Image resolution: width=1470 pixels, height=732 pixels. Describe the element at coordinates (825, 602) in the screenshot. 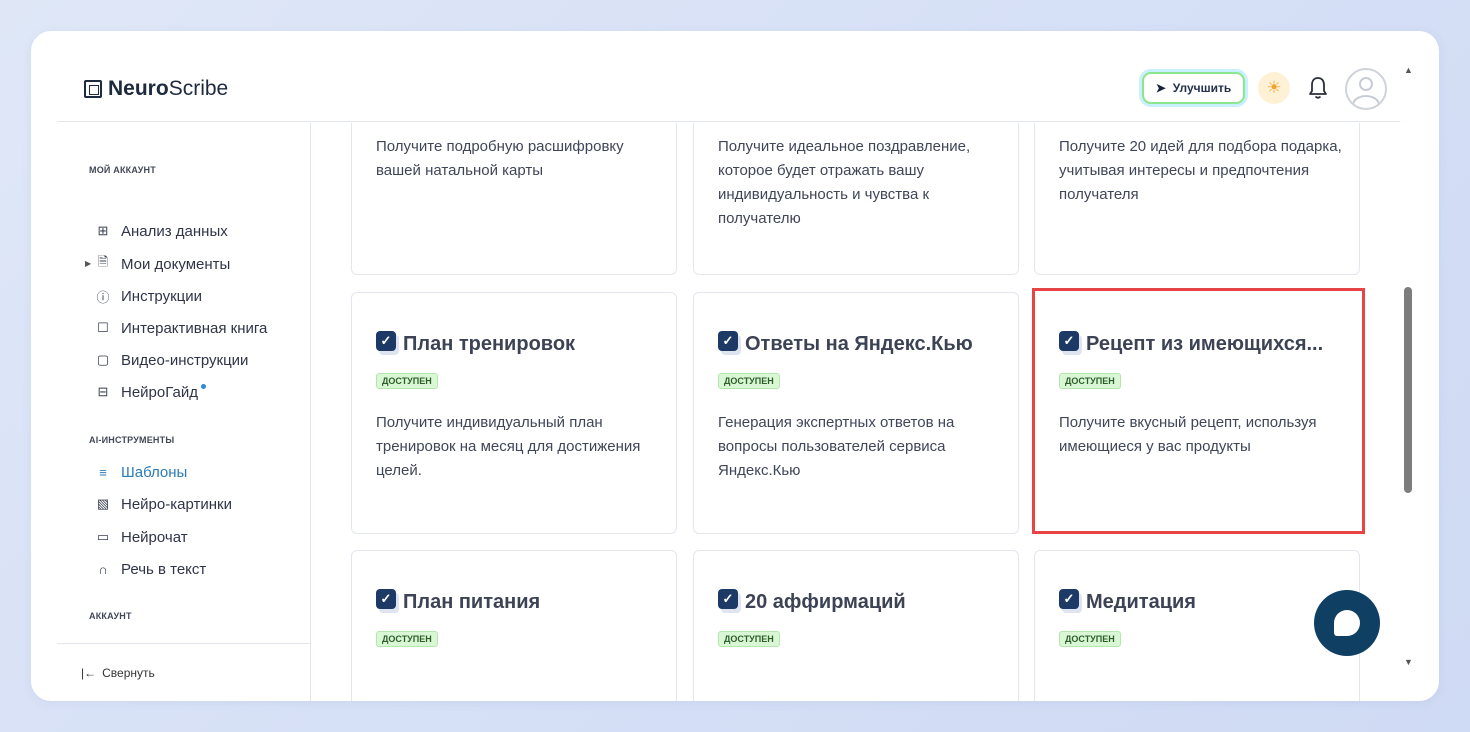

I see `card-title-text: 20 аффирмаций` at that location.